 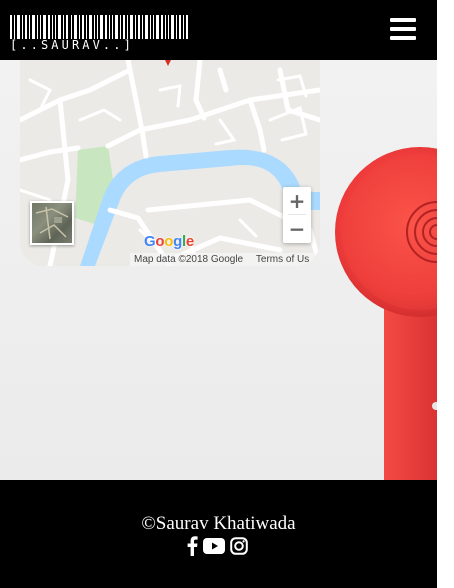 I want to click on facebook-icon, so click(x=192, y=548).